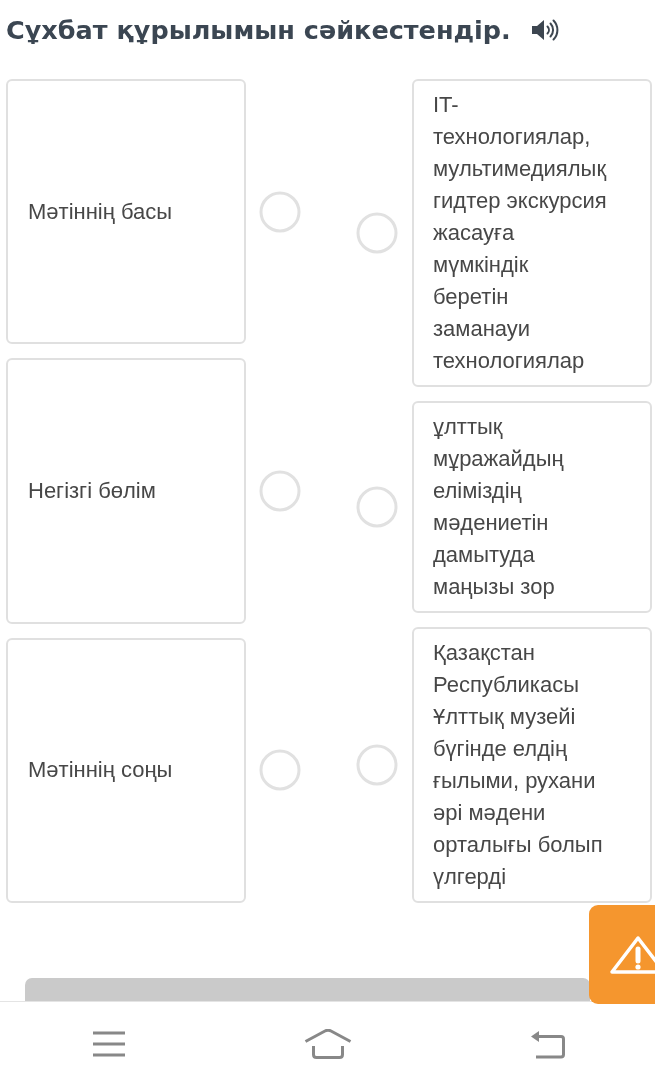 This screenshot has height=1089, width=655. I want to click on warning-icon, so click(632, 954).